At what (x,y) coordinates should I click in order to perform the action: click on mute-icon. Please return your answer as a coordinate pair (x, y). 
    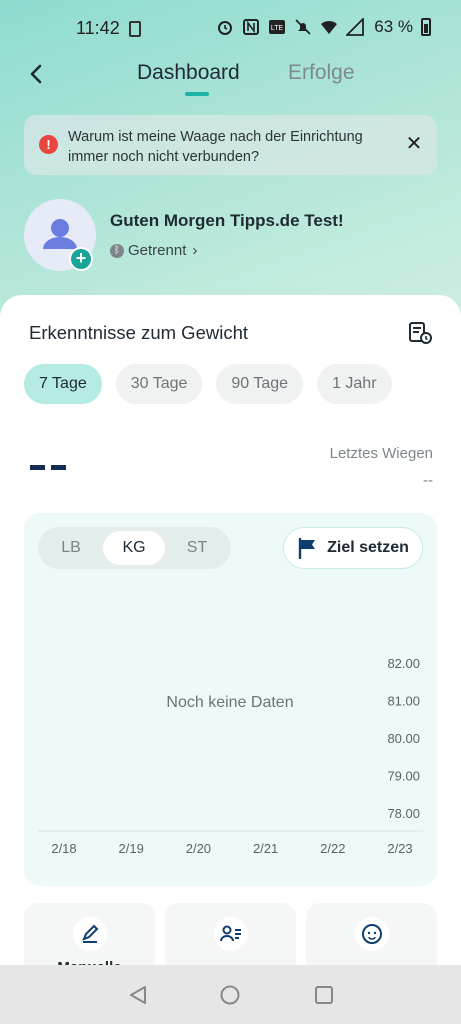
    Looking at the image, I should click on (303, 27).